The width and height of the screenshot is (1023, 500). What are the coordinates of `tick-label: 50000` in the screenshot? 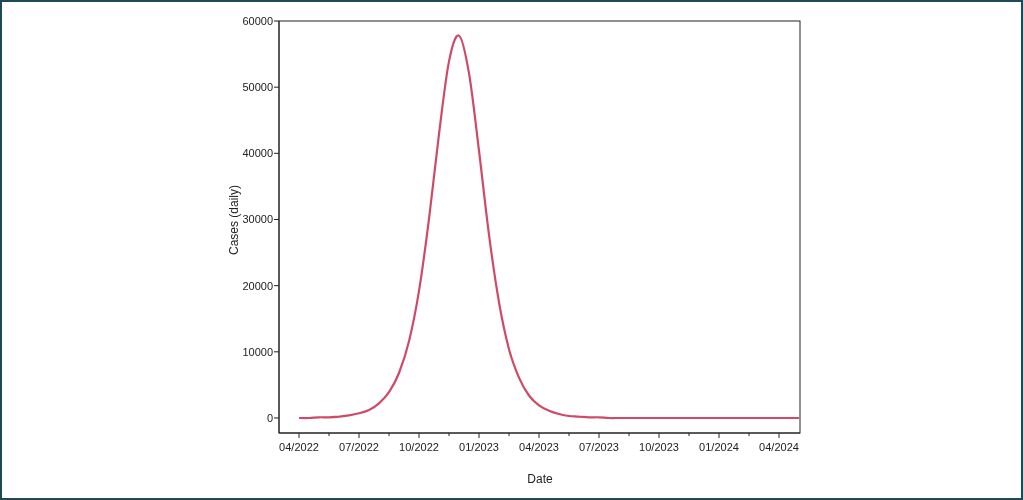 It's located at (257, 87).